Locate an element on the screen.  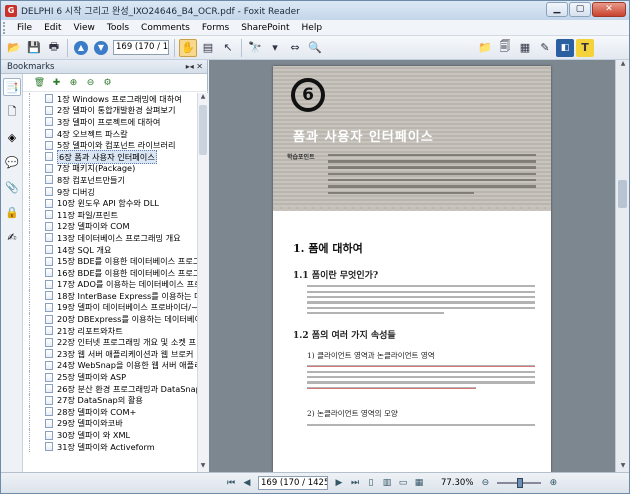
bookmark-item: 6장 폼과 사용자 인터페이스 is located at coordinates (110, 156).